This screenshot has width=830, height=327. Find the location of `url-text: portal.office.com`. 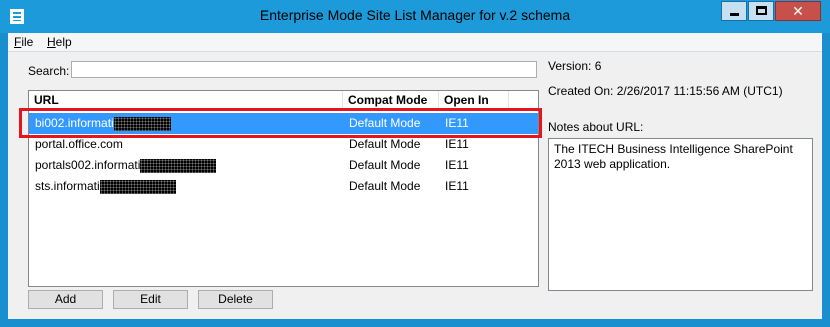

url-text: portal.office.com is located at coordinates (79, 144).